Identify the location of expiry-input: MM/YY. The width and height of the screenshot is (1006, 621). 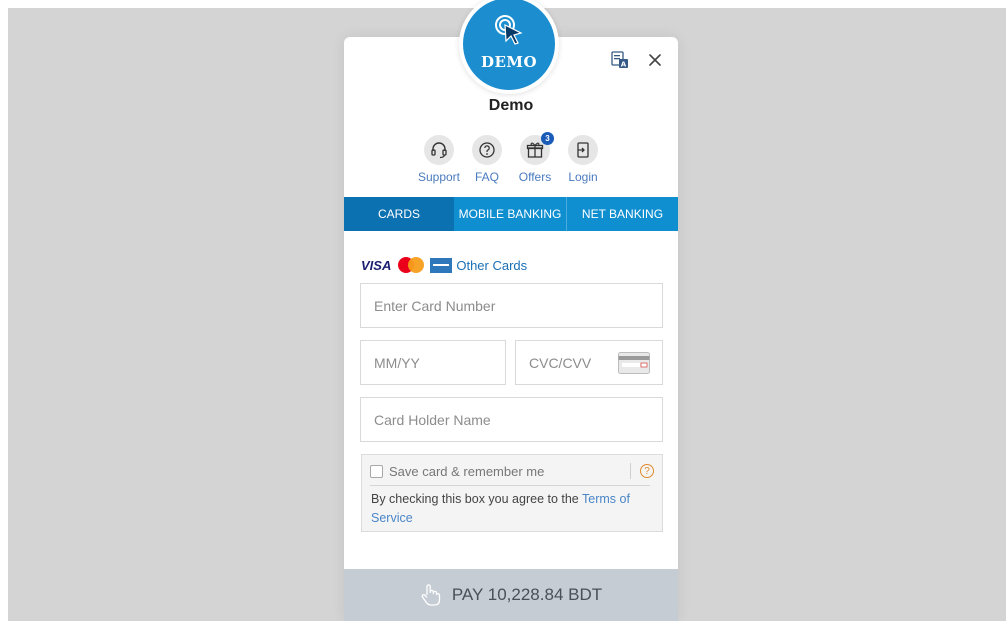
(433, 362).